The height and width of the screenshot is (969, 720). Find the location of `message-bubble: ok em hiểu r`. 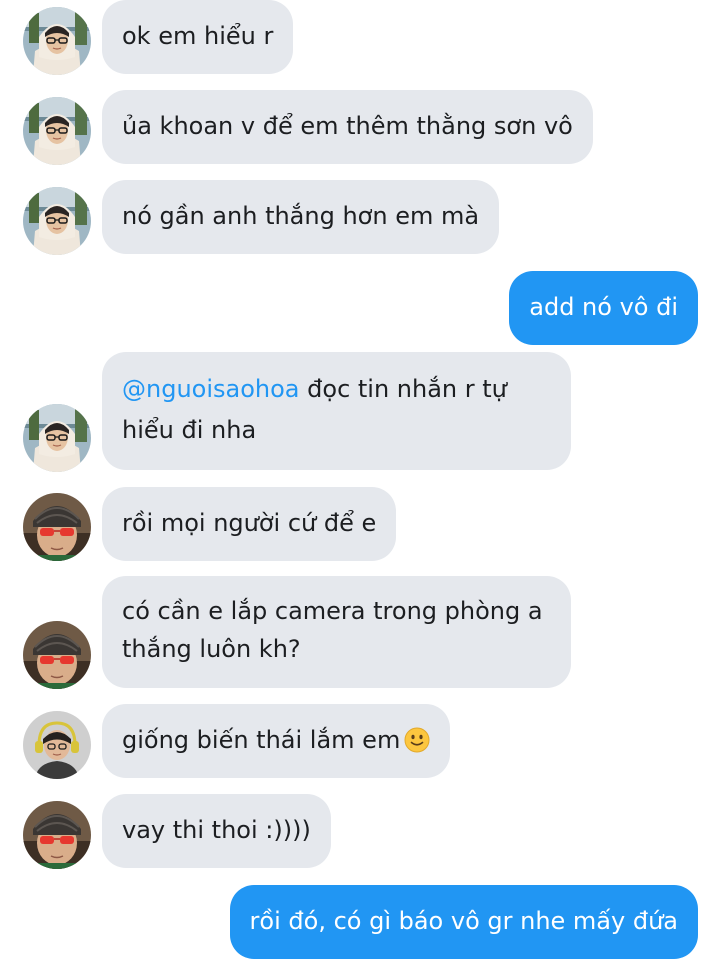

message-bubble: ok em hiểu r is located at coordinates (198, 37).